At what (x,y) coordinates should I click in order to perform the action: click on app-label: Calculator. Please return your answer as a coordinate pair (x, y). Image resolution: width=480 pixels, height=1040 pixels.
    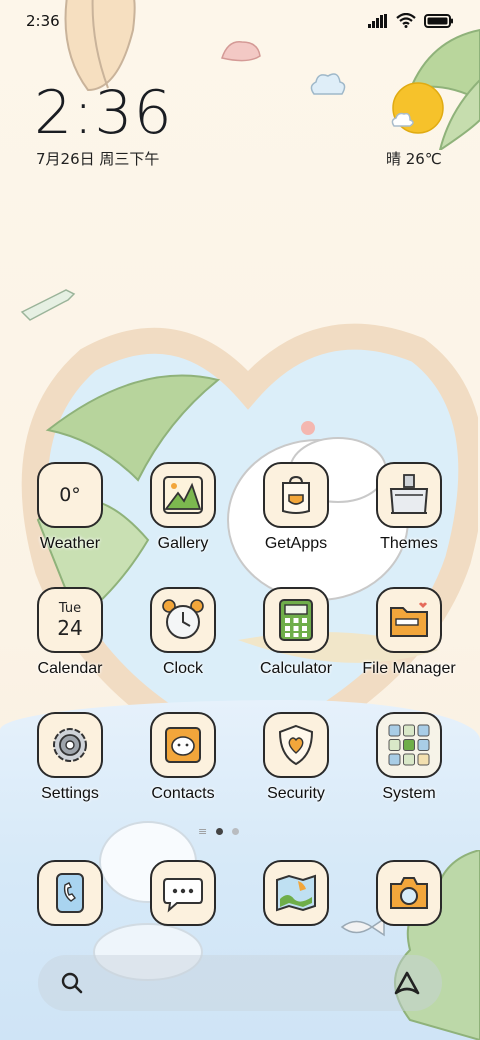
    Looking at the image, I should click on (296, 668).